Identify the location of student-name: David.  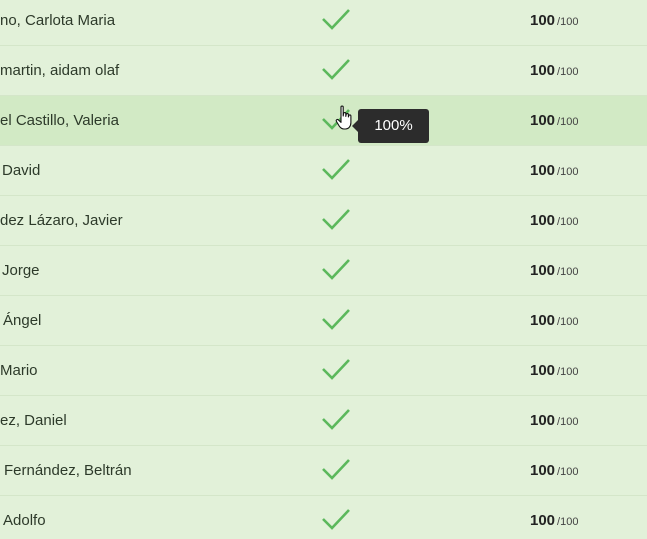
(21, 170).